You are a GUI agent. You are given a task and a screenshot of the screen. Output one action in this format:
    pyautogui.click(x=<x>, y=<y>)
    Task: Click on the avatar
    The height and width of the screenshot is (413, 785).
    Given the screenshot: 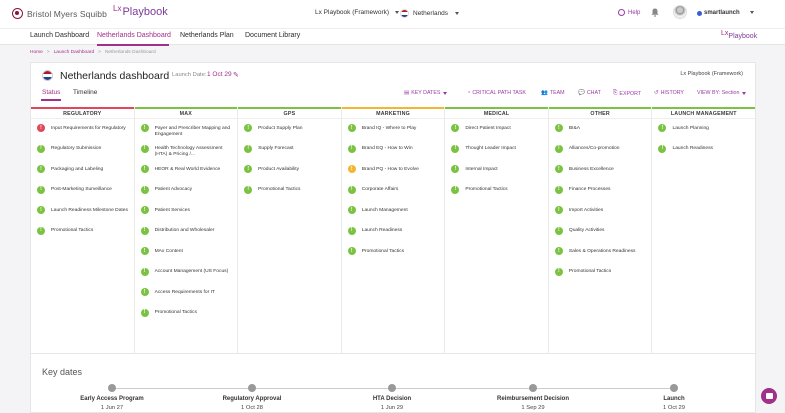 What is the action you would take?
    pyautogui.click(x=680, y=12)
    